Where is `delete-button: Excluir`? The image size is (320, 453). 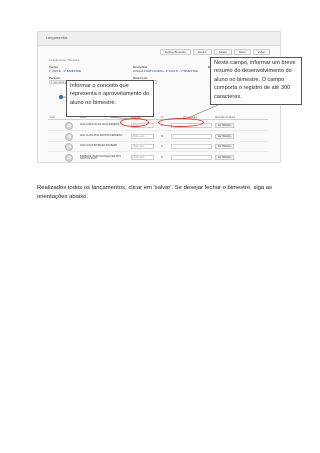 delete-button: Excluir is located at coordinates (202, 52).